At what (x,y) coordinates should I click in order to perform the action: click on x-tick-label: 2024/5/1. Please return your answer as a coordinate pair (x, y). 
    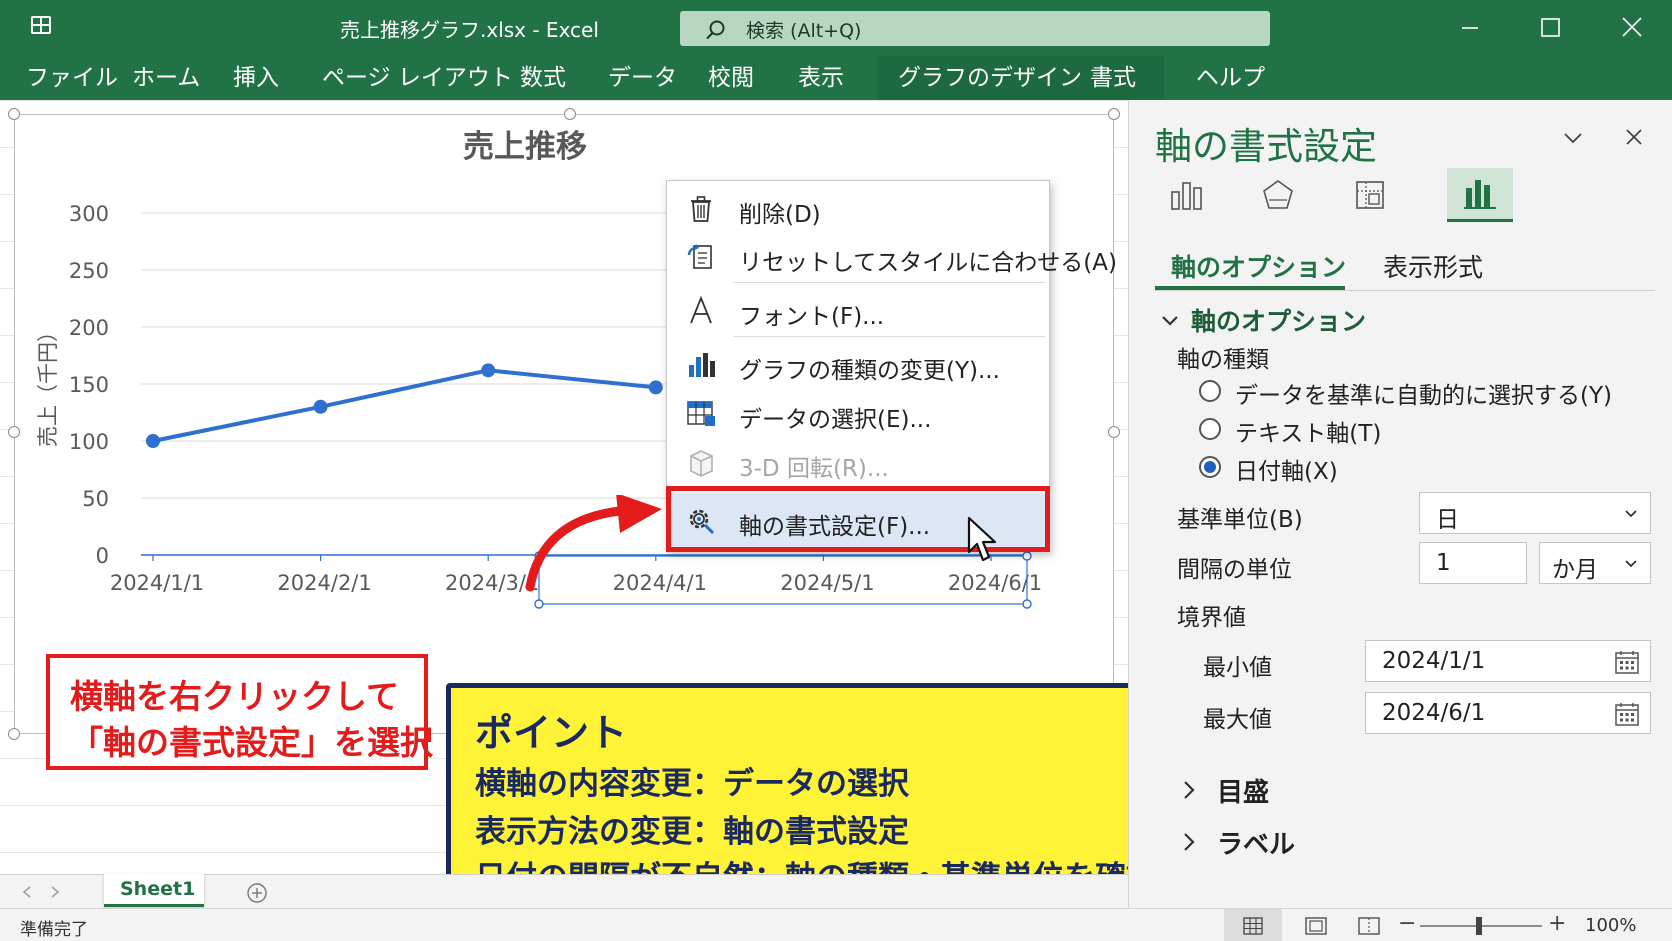
    Looking at the image, I should click on (827, 583).